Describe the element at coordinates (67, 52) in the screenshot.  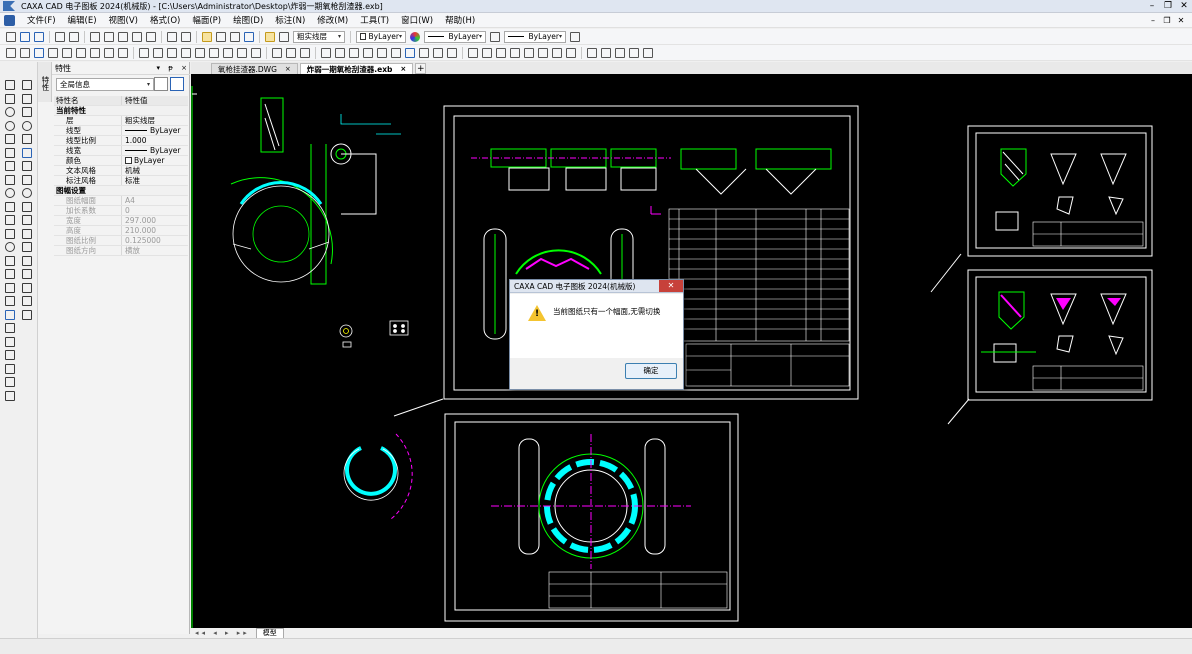
I see `frame-icon` at that location.